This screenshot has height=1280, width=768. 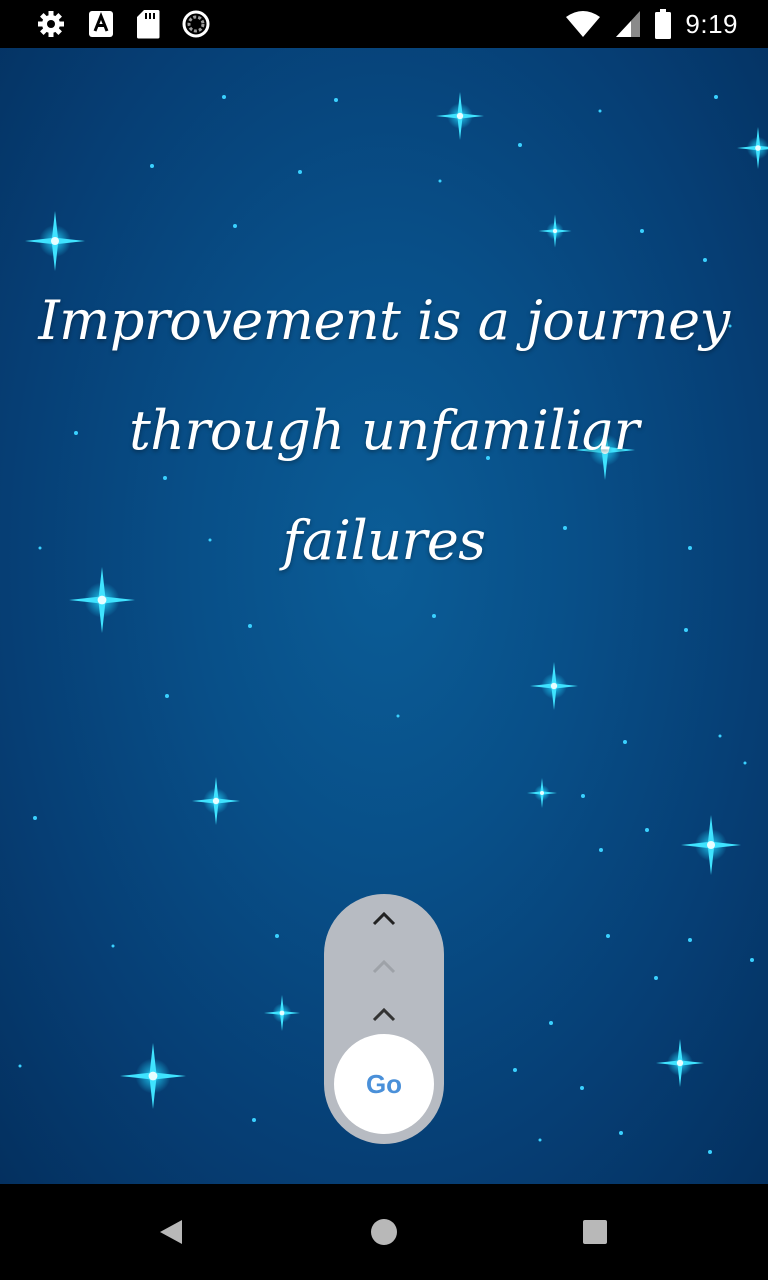 I want to click on wifi-icon, so click(x=583, y=24).